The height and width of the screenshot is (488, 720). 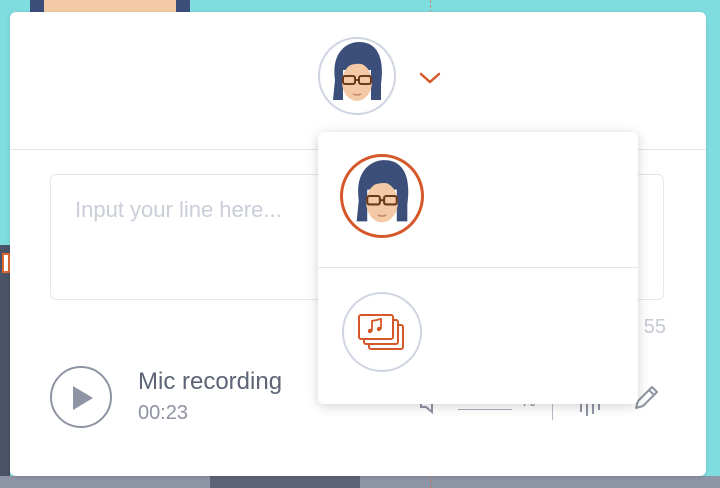 What do you see at coordinates (110, 6) in the screenshot?
I see `background-character` at bounding box center [110, 6].